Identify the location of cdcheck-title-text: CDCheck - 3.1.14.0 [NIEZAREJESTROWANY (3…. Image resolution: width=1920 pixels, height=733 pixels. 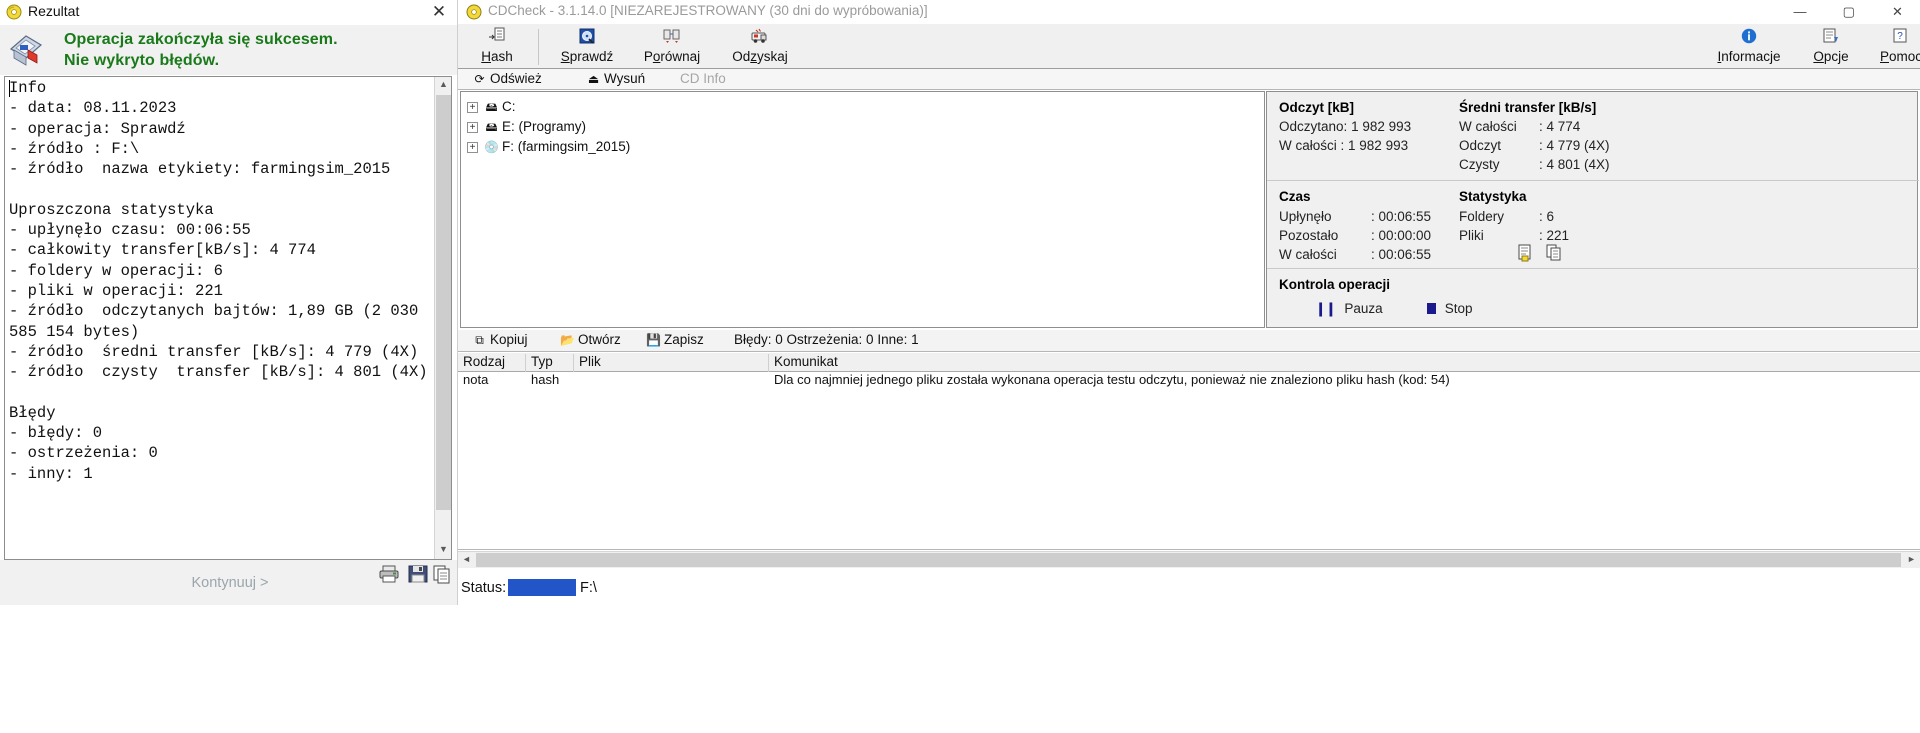
(708, 10).